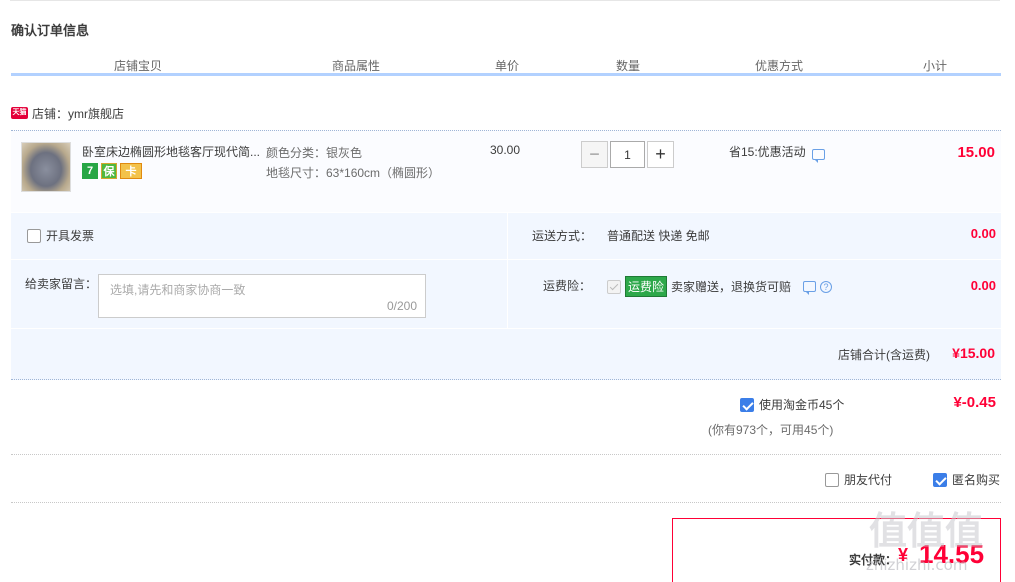  What do you see at coordinates (983, 285) in the screenshot?
I see `insurance-fee: 0.00` at bounding box center [983, 285].